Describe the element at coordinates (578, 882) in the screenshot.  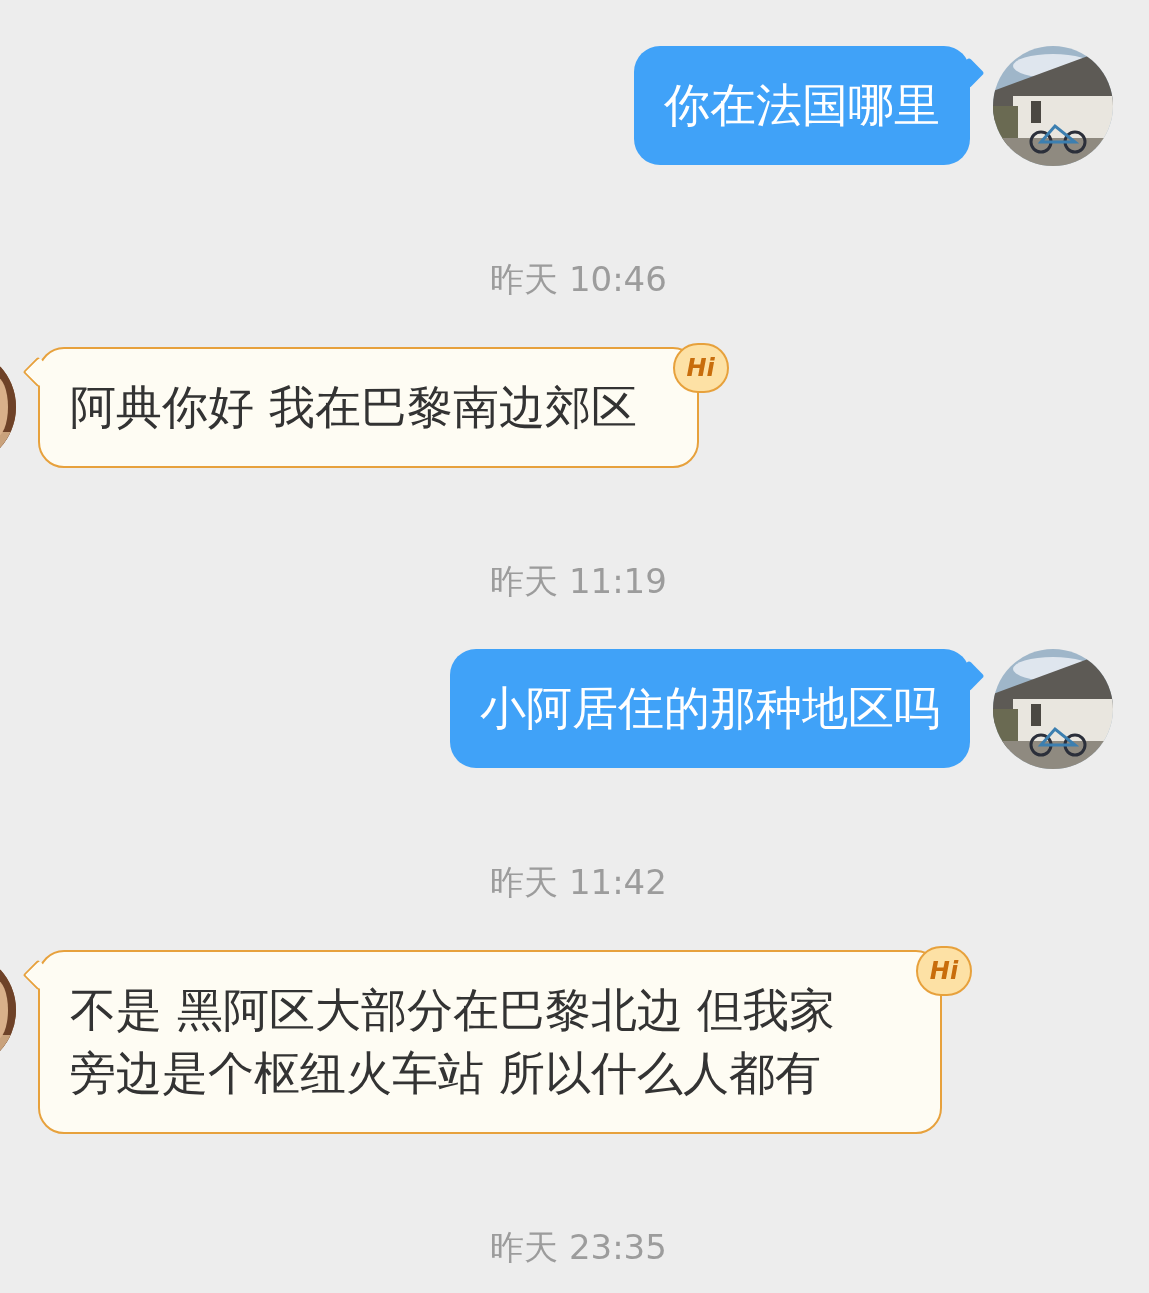
I see `timestamp: 昨天 11:42` at that location.